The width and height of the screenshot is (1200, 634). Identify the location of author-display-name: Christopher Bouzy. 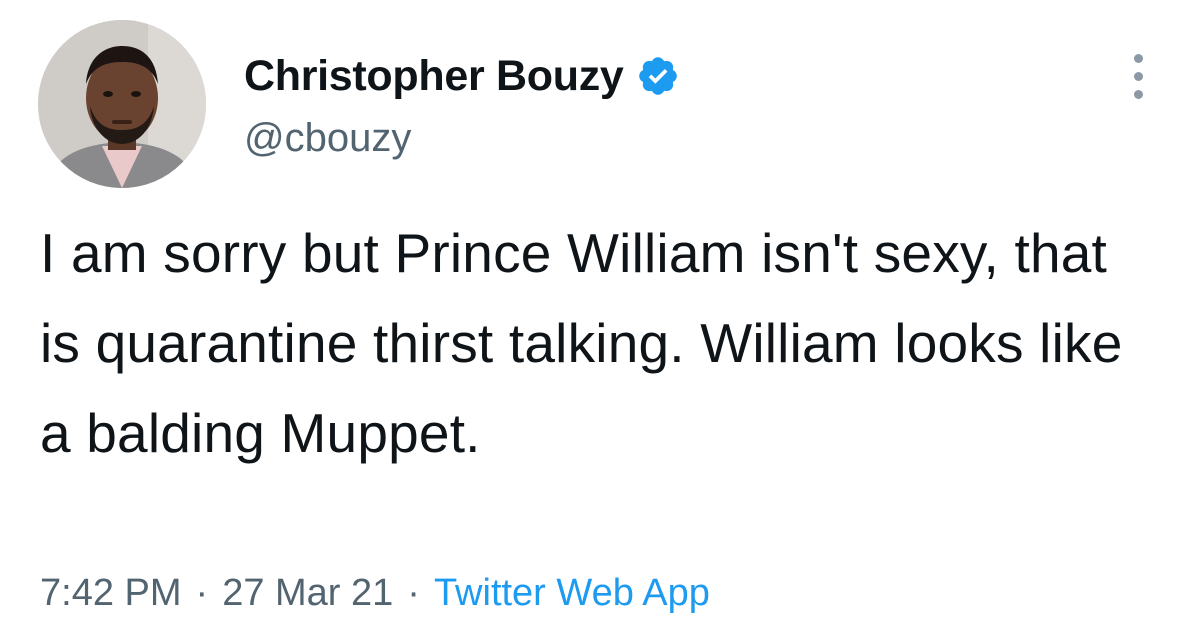
(434, 76).